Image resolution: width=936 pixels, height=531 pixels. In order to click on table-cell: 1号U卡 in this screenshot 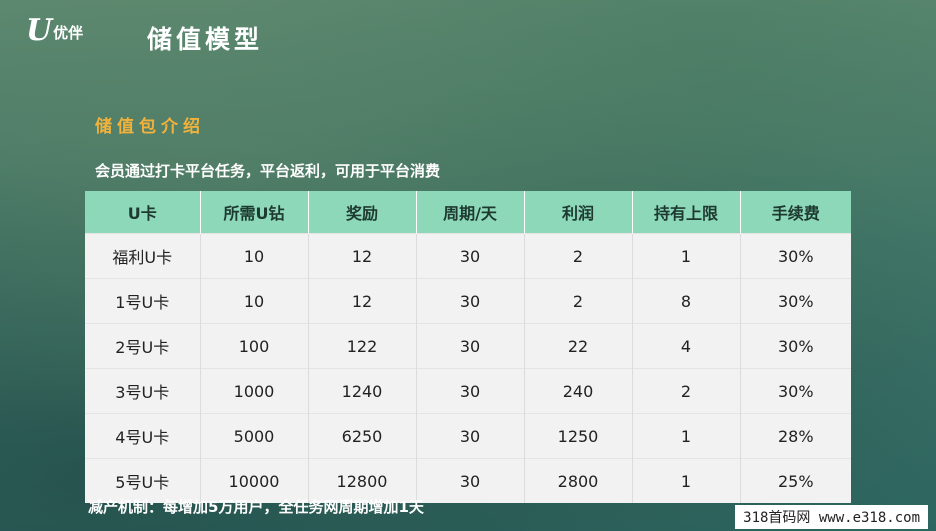, I will do `click(143, 301)`.